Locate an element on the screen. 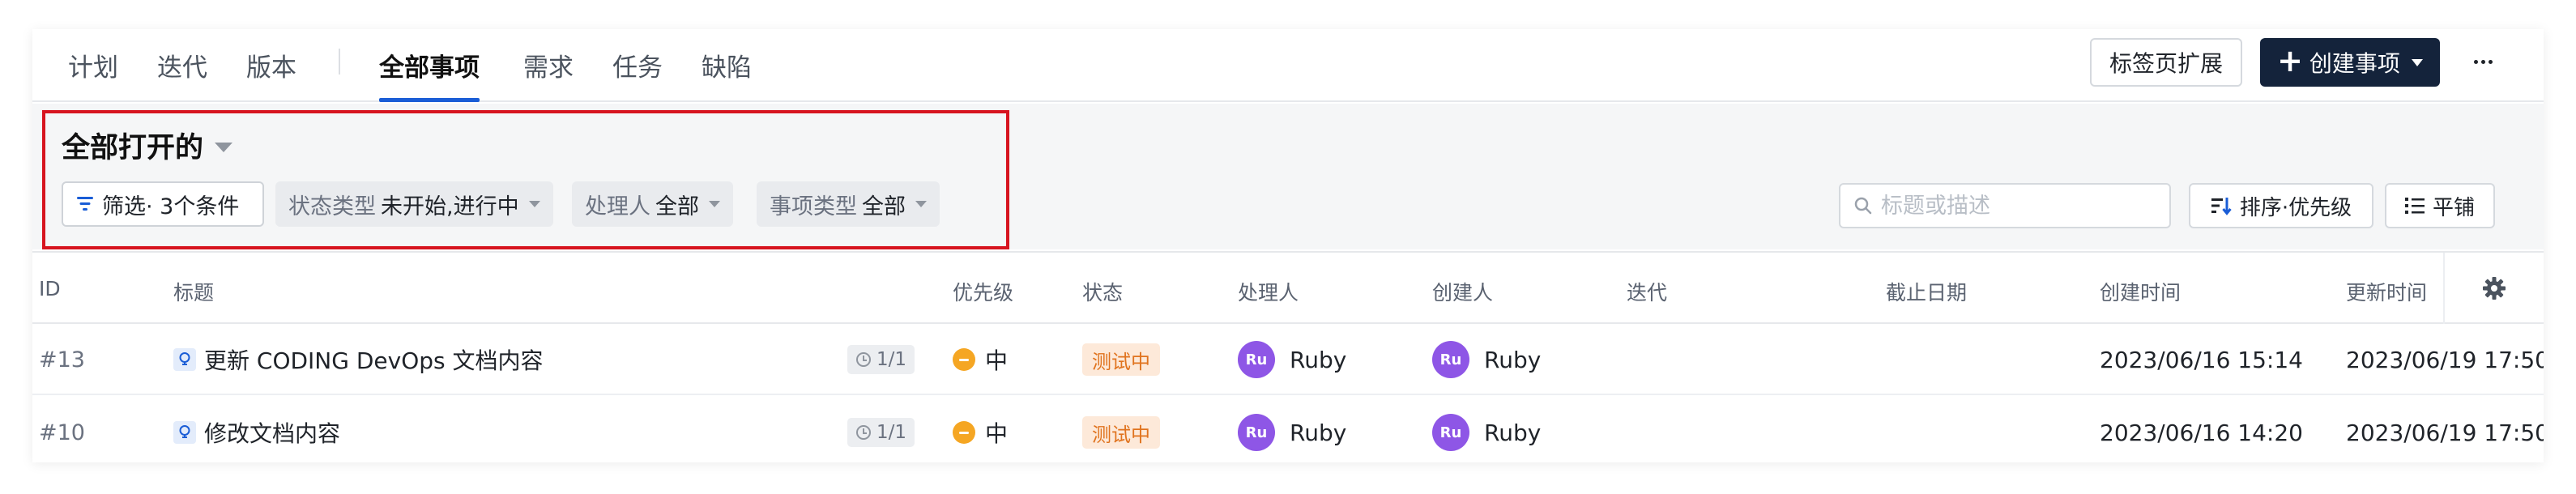  top-nav-bar: 计划 迭代 版本 全部事项 需求 任务 缺陷 标签页扩展 + 创建事项 is located at coordinates (1288, 65).